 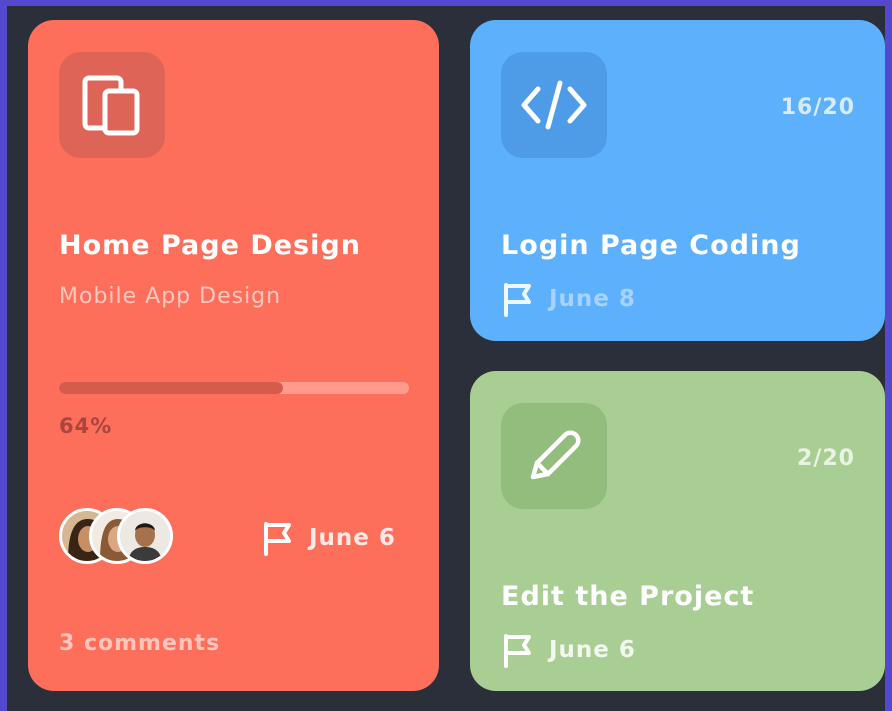 I want to click on task-count: 2/20, so click(x=826, y=458).